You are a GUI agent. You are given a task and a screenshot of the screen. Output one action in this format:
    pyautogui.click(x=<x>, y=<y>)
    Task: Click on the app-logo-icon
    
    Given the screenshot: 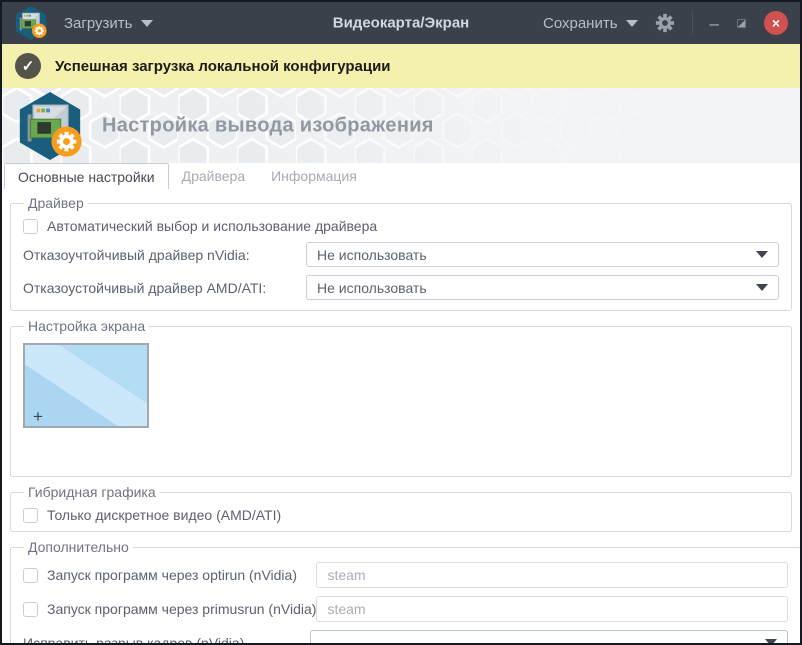 What is the action you would take?
    pyautogui.click(x=31, y=23)
    